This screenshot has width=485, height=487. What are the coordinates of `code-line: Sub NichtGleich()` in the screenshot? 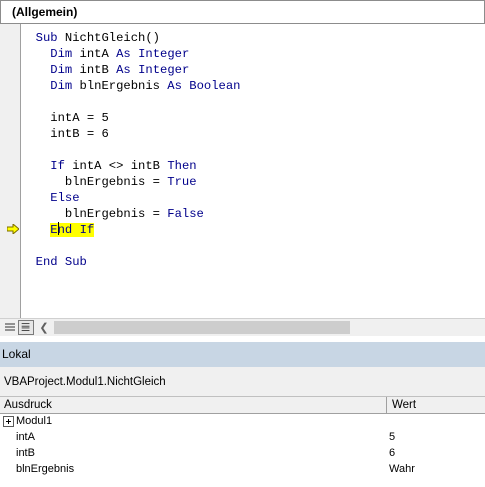 It's located at (97, 38).